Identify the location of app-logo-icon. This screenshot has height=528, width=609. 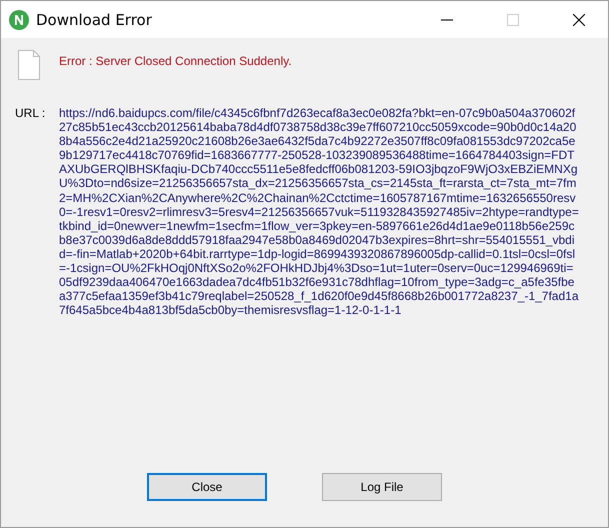
(19, 20).